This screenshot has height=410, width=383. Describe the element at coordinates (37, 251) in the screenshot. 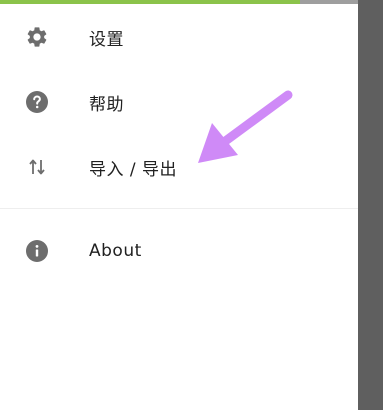

I see `info-circle-icon` at that location.